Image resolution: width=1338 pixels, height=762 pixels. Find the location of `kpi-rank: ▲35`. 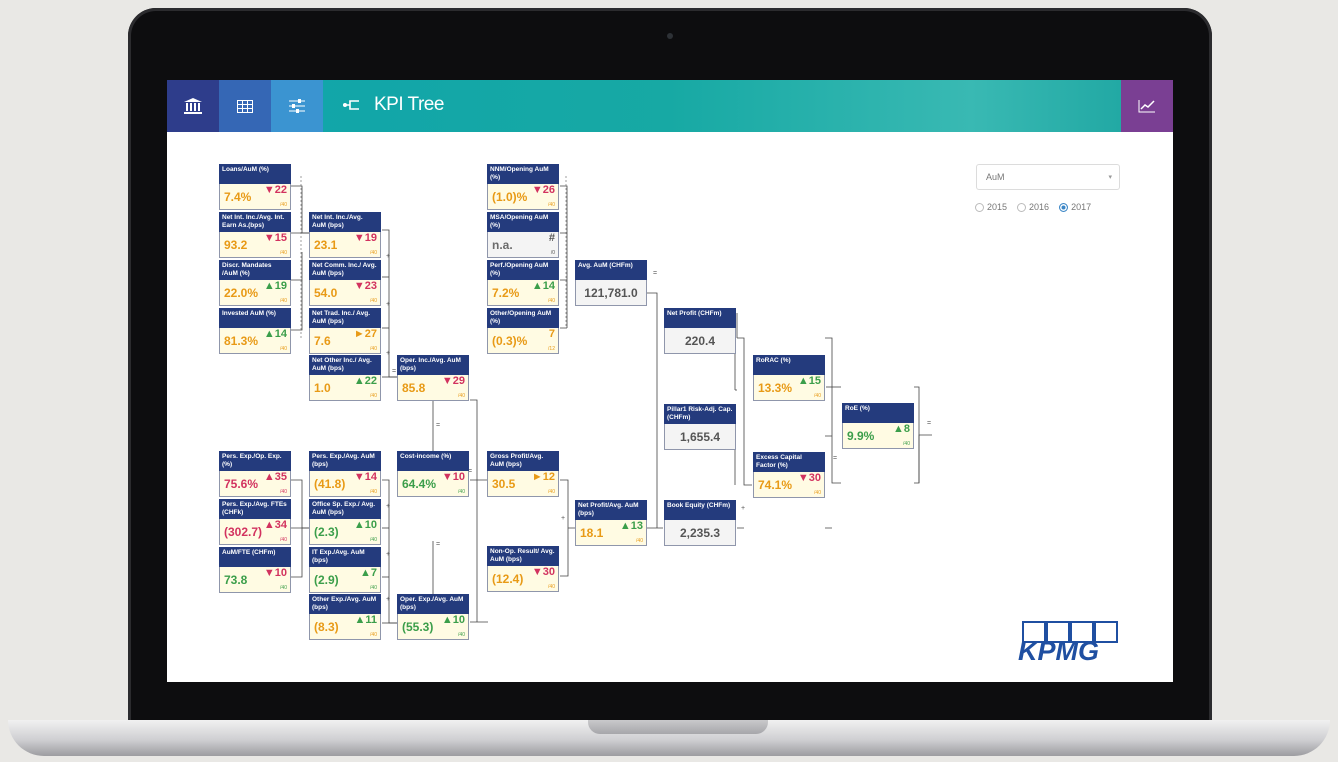

kpi-rank: ▲35 is located at coordinates (275, 477).